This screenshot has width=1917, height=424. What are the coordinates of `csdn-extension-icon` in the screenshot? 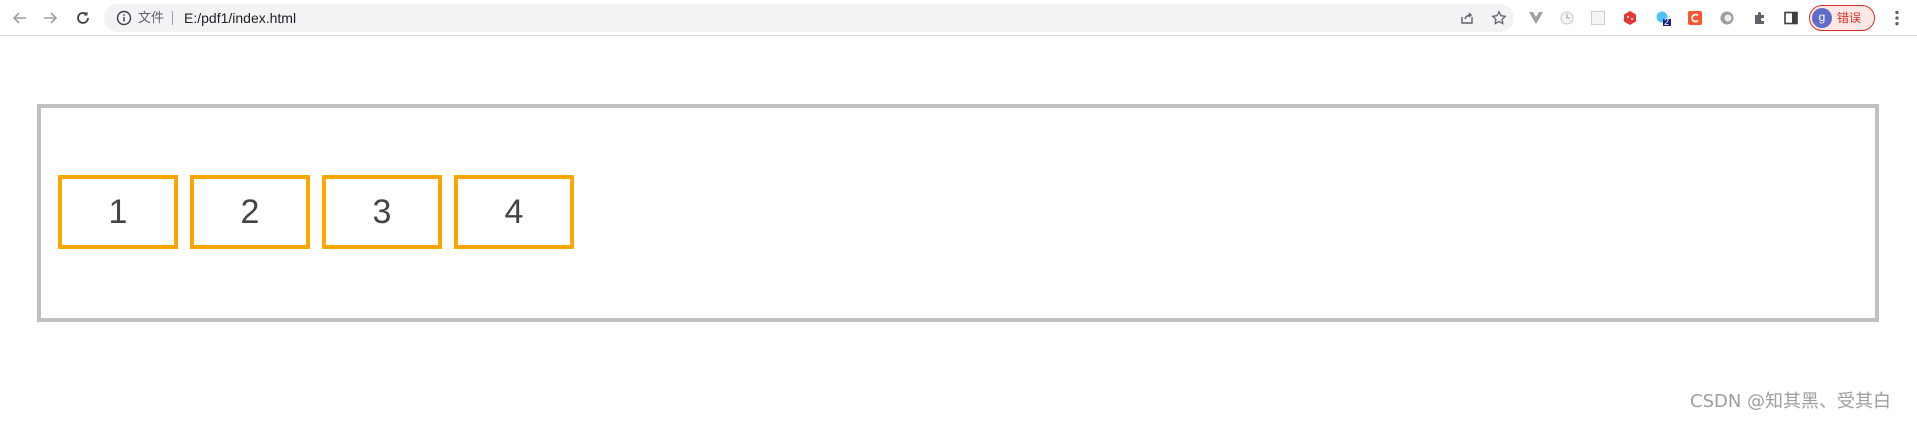 It's located at (1695, 18).